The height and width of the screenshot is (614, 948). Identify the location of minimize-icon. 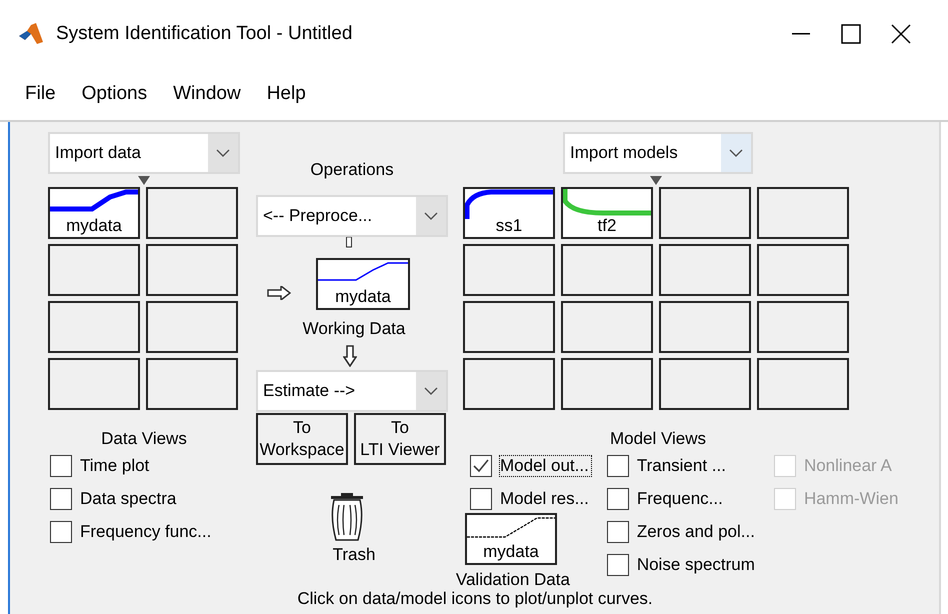
(801, 34).